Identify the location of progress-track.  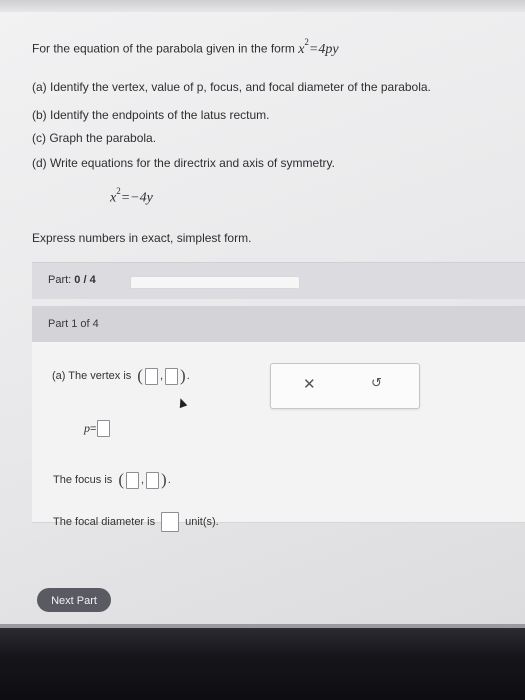
(215, 282).